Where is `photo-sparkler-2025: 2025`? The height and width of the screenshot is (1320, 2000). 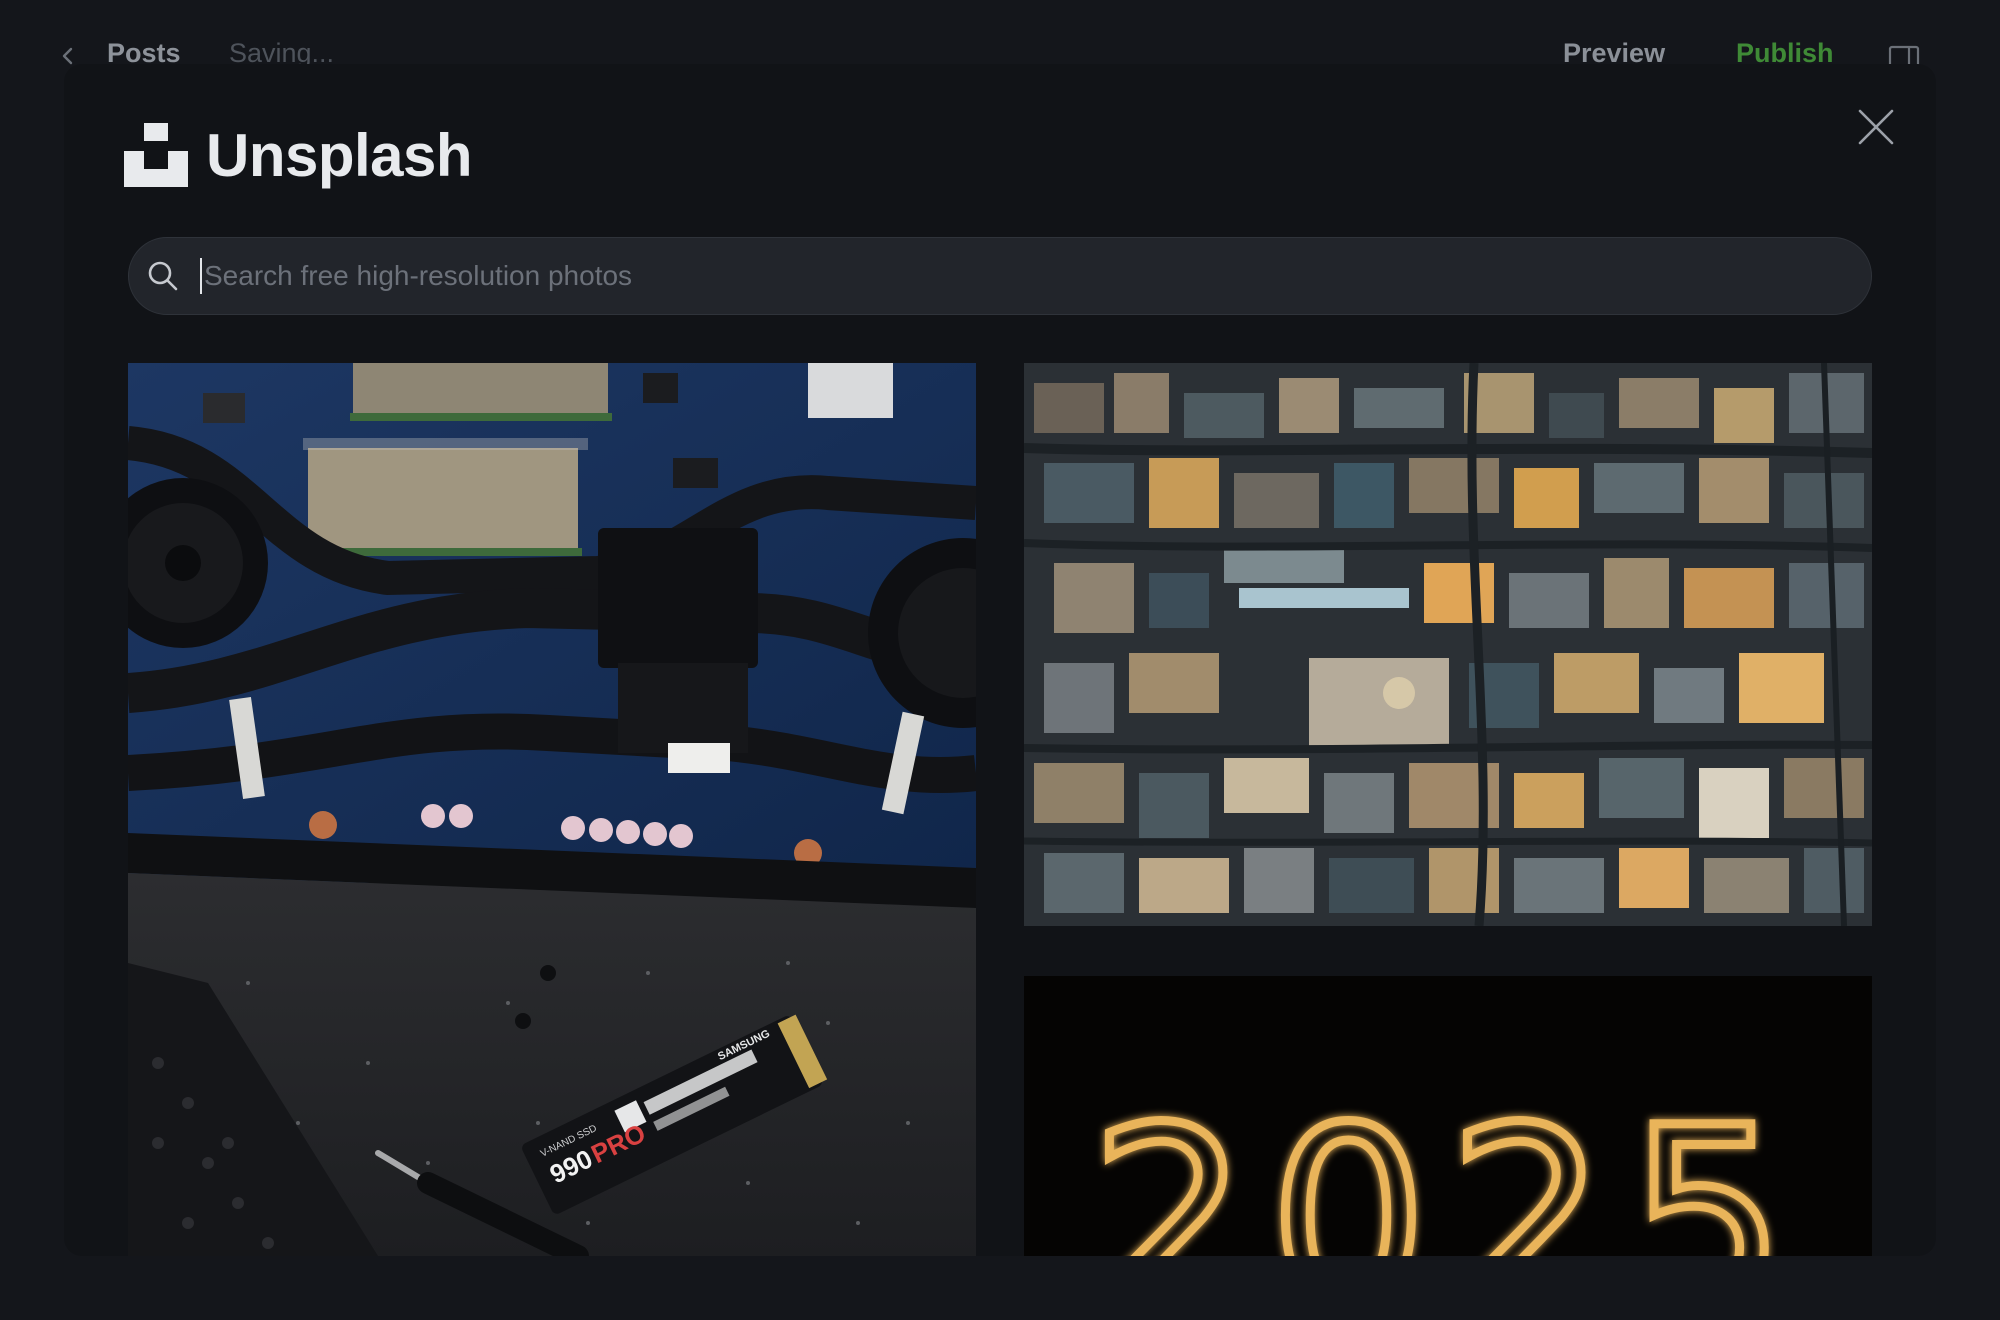 photo-sparkler-2025: 2025 is located at coordinates (1448, 1116).